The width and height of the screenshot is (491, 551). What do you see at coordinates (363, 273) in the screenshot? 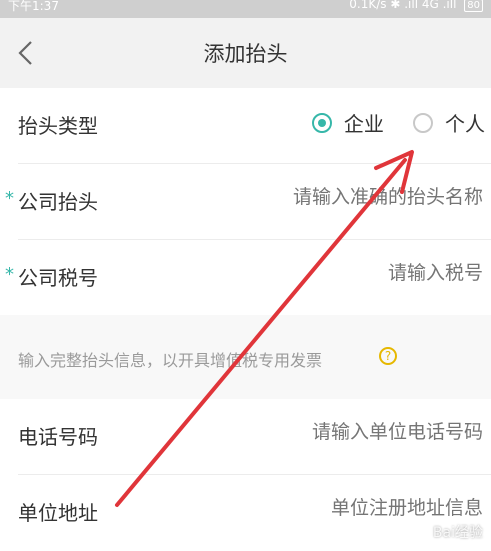
I see `tax-number-input` at bounding box center [363, 273].